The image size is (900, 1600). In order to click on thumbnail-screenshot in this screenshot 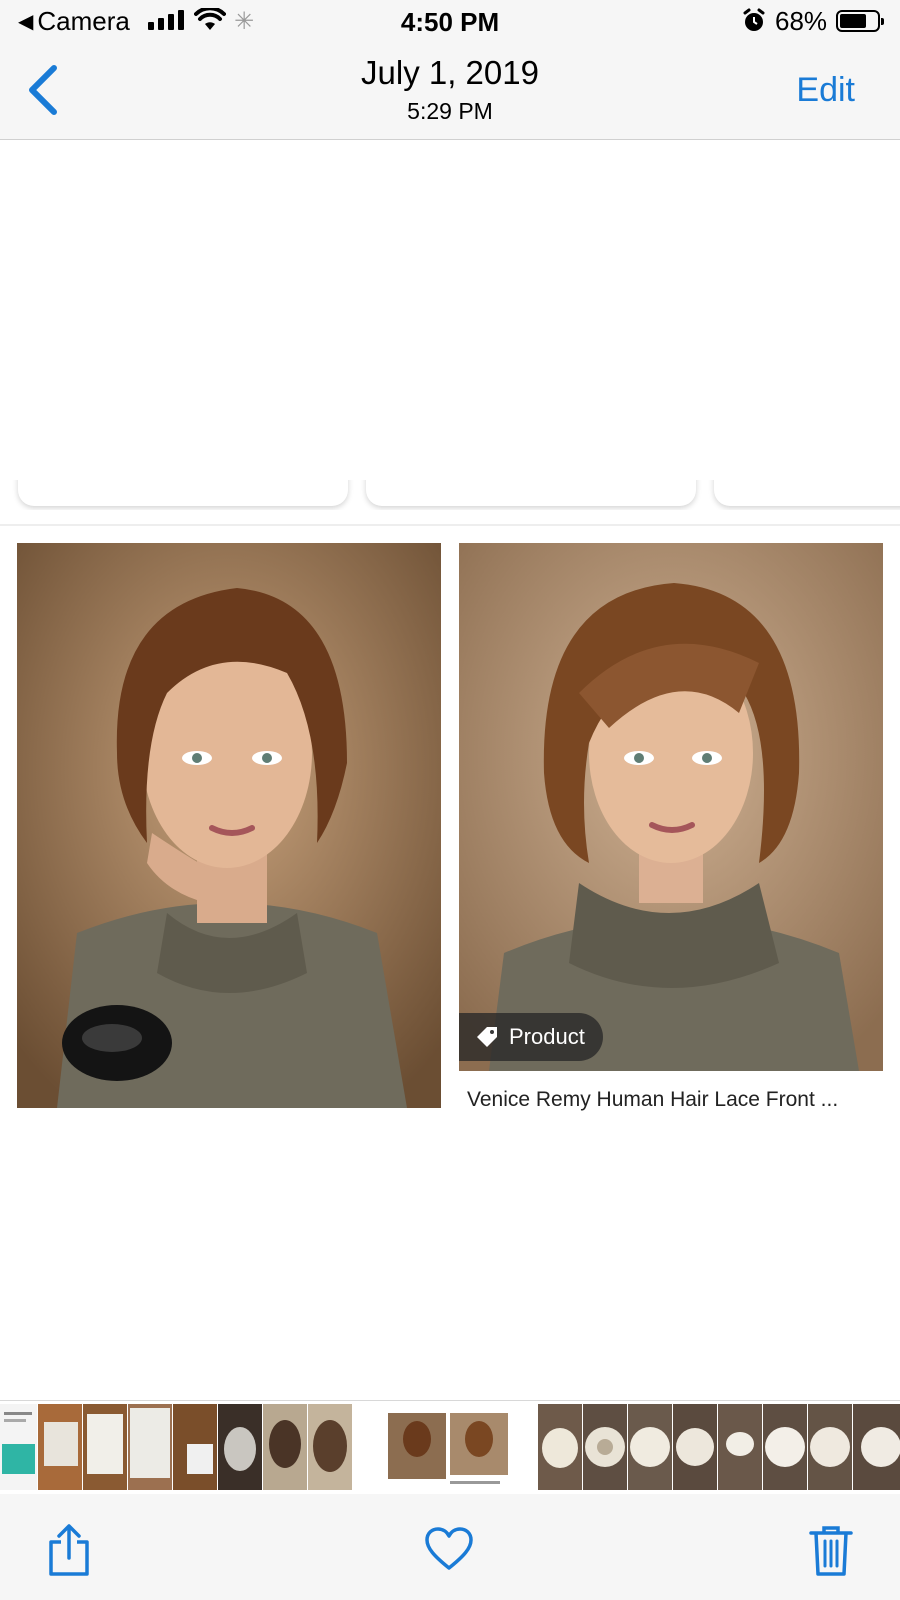, I will do `click(18, 1447)`.